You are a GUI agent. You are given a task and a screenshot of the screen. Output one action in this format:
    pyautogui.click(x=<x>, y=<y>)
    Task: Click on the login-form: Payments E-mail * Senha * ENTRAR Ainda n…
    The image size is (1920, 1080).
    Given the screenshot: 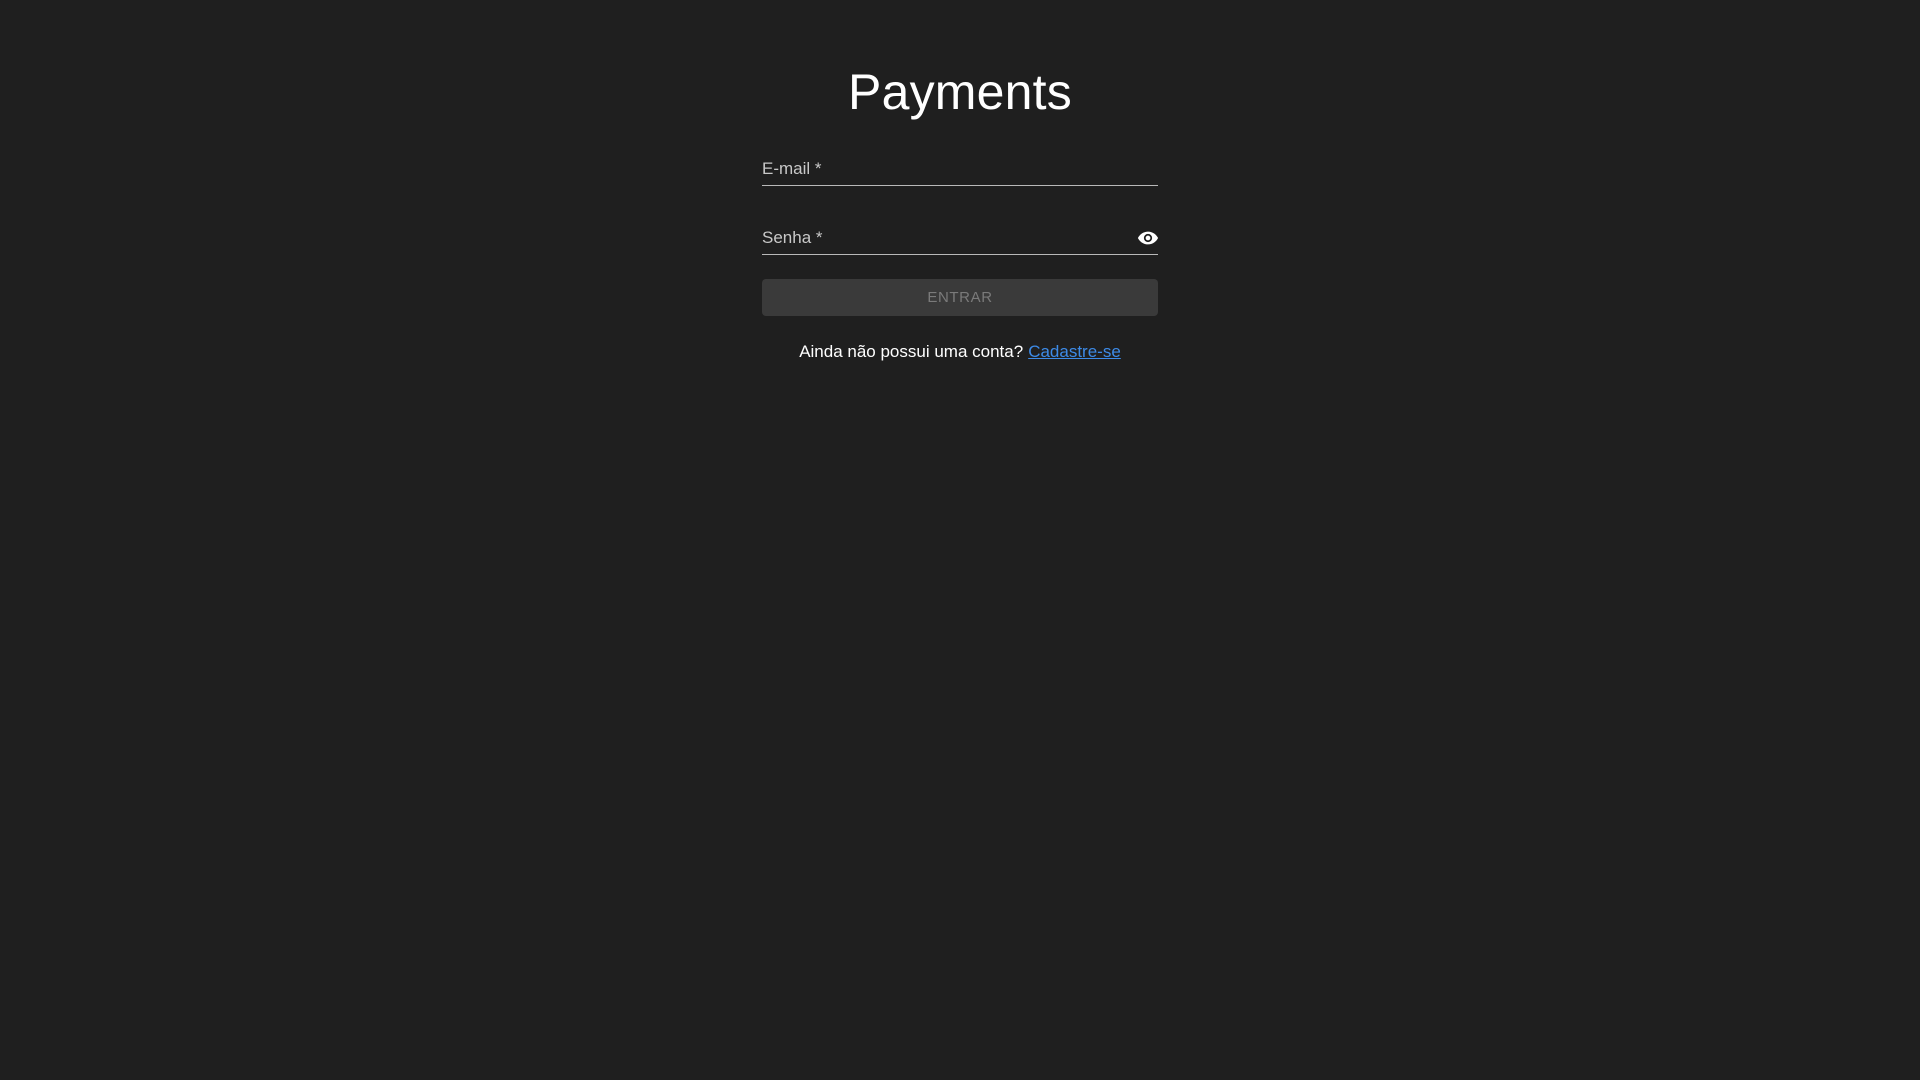 What is the action you would take?
    pyautogui.click(x=960, y=210)
    